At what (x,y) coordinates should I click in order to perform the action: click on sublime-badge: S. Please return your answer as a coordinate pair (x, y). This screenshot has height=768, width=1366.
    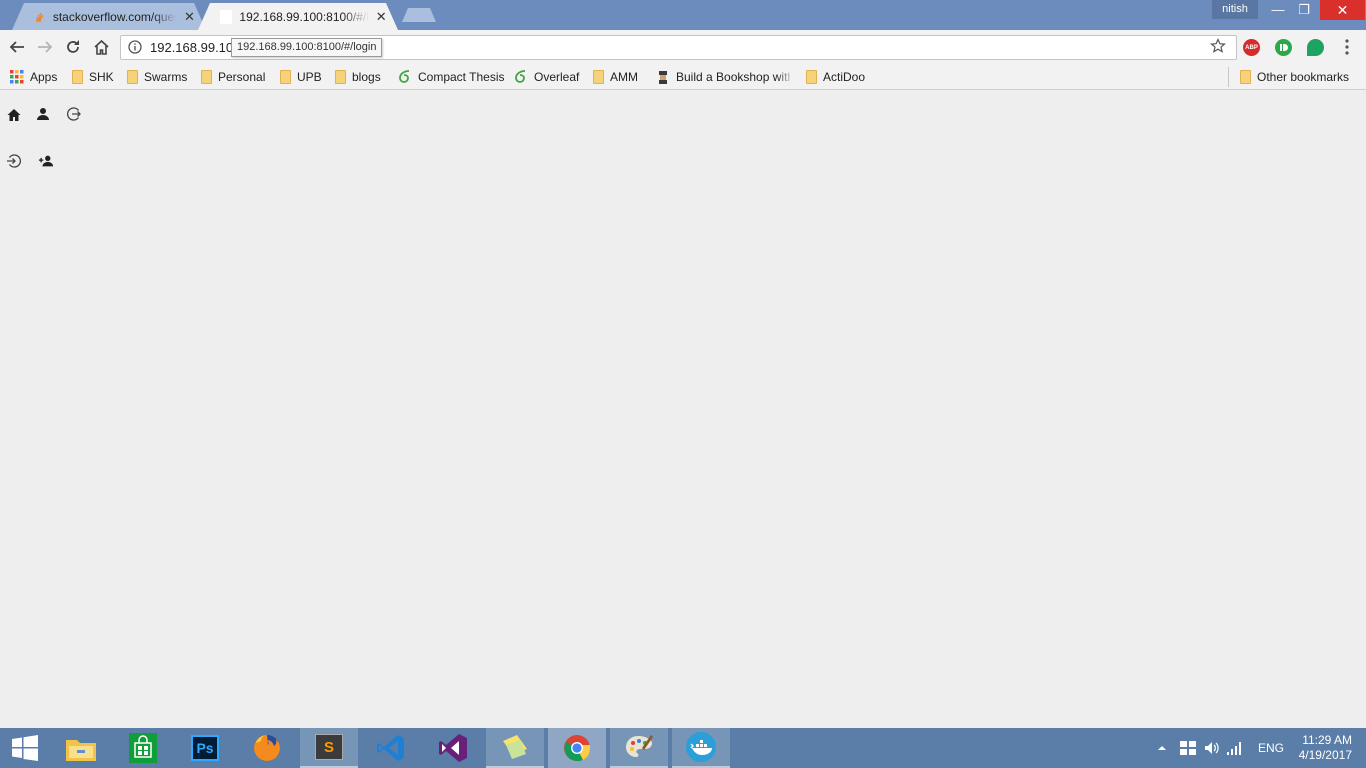
    Looking at the image, I should click on (329, 747).